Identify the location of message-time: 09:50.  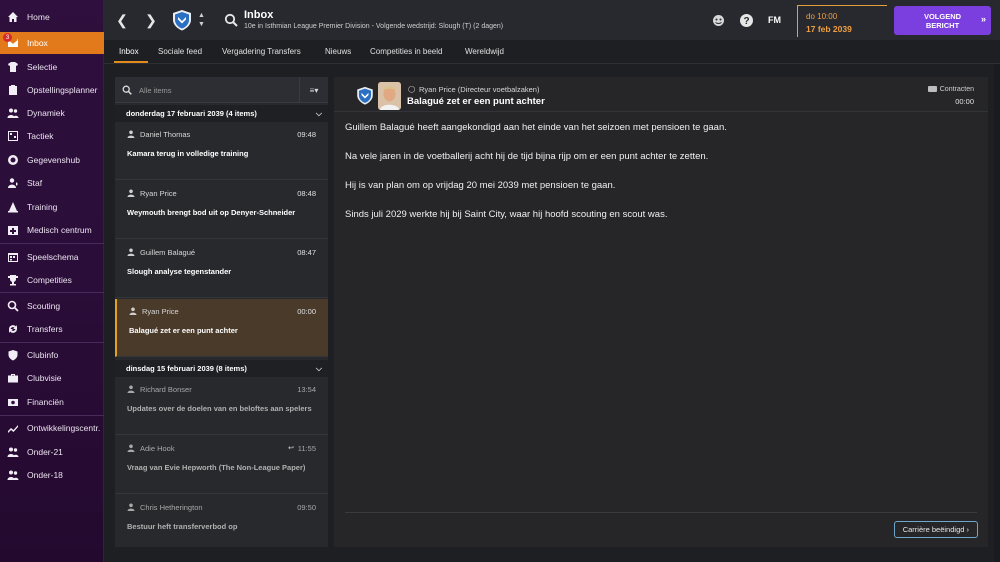
(306, 507).